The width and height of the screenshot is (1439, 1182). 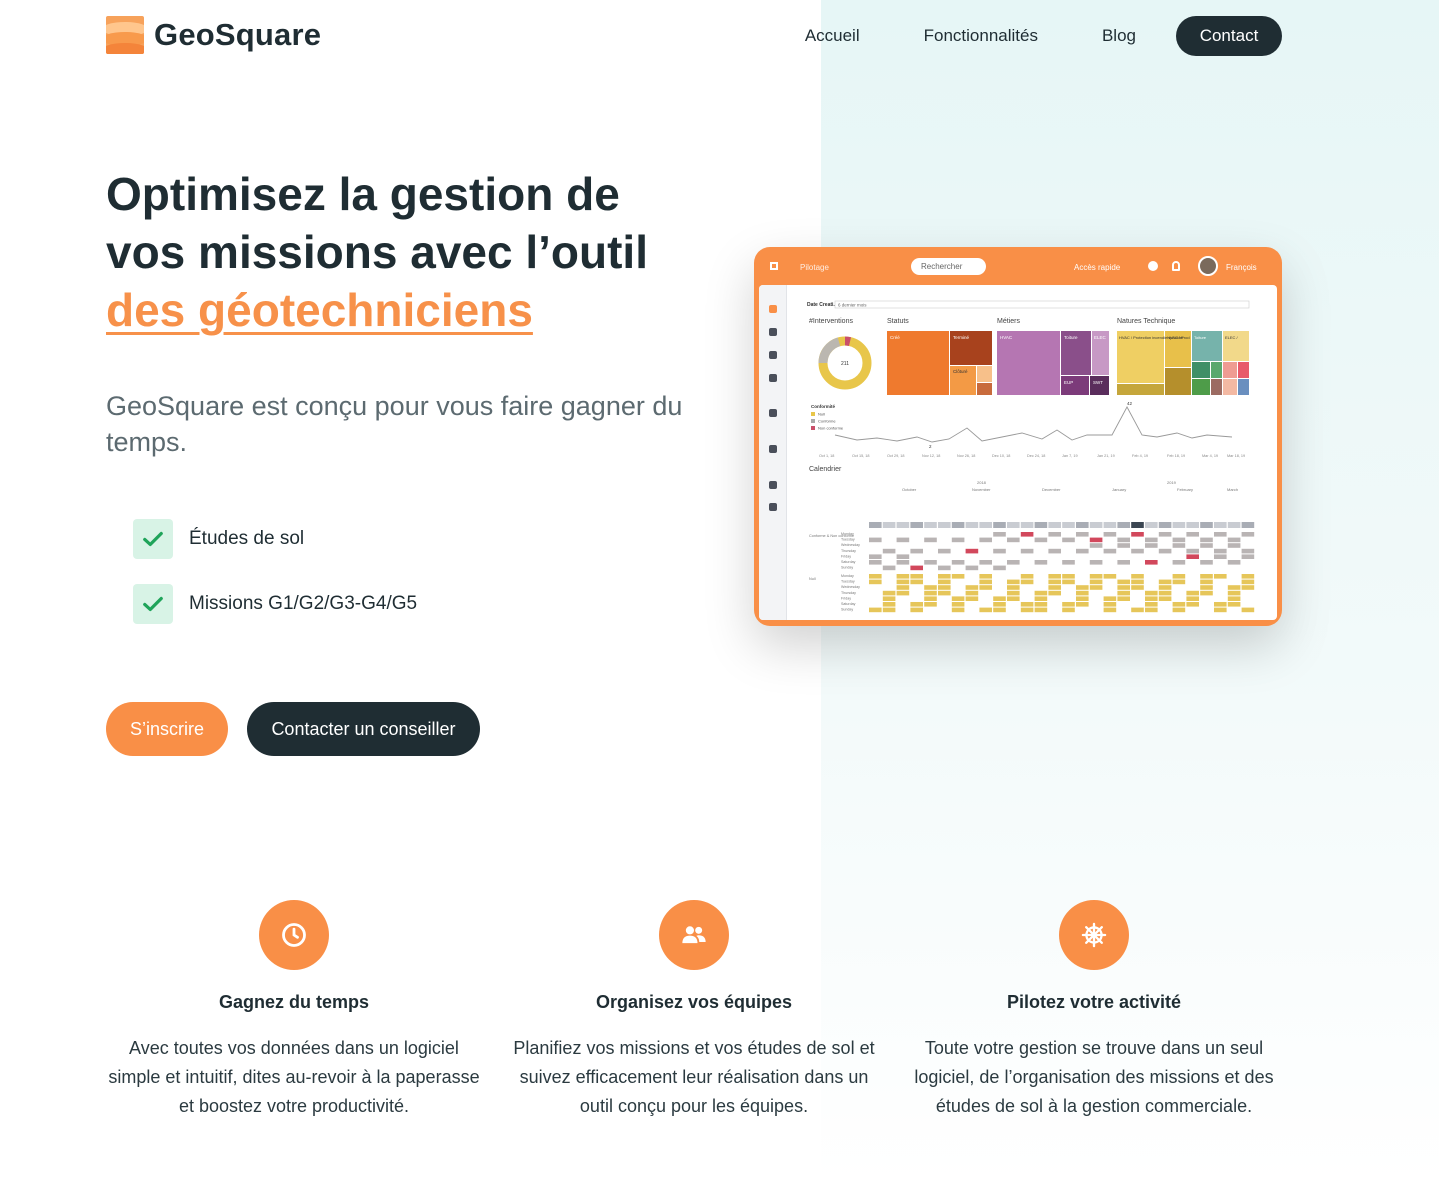 What do you see at coordinates (213, 35) in the screenshot?
I see `brand-logo: GeoSquare` at bounding box center [213, 35].